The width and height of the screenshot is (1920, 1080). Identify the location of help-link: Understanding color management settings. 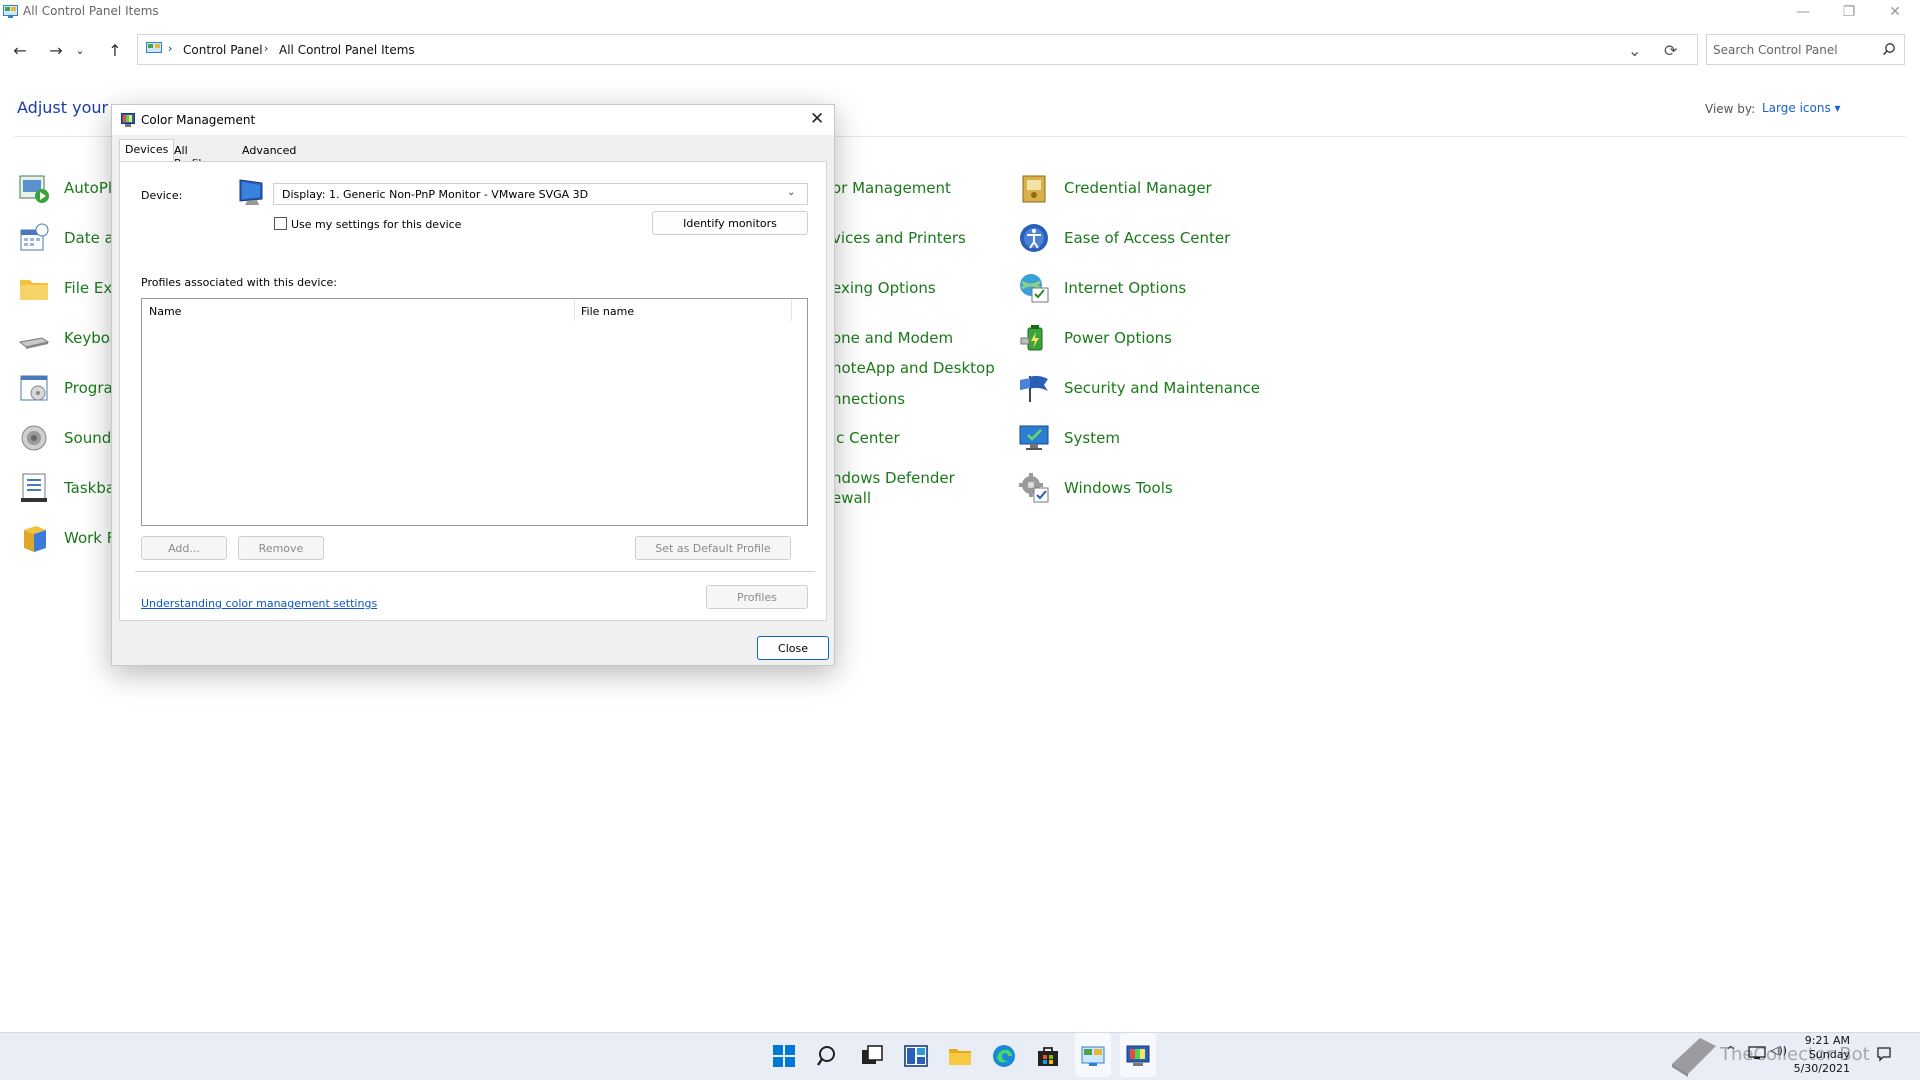
(259, 603).